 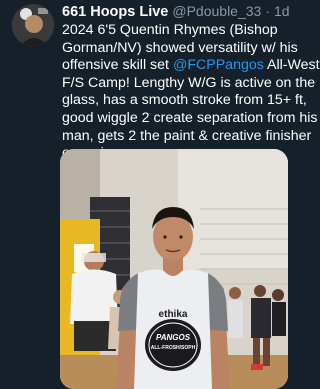 What do you see at coordinates (216, 11) in the screenshot?
I see `author-handle: @Pdouble_33` at bounding box center [216, 11].